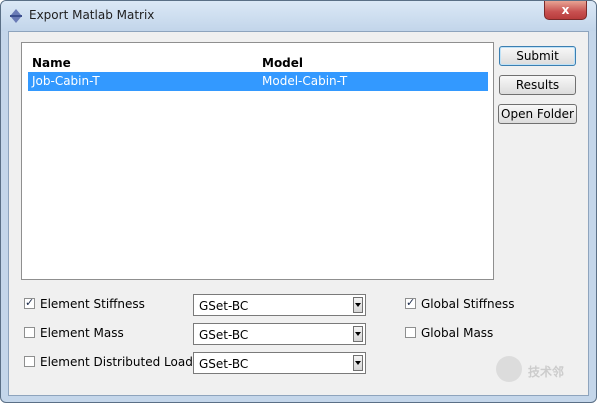  I want to click on results-button: Results, so click(537, 85).